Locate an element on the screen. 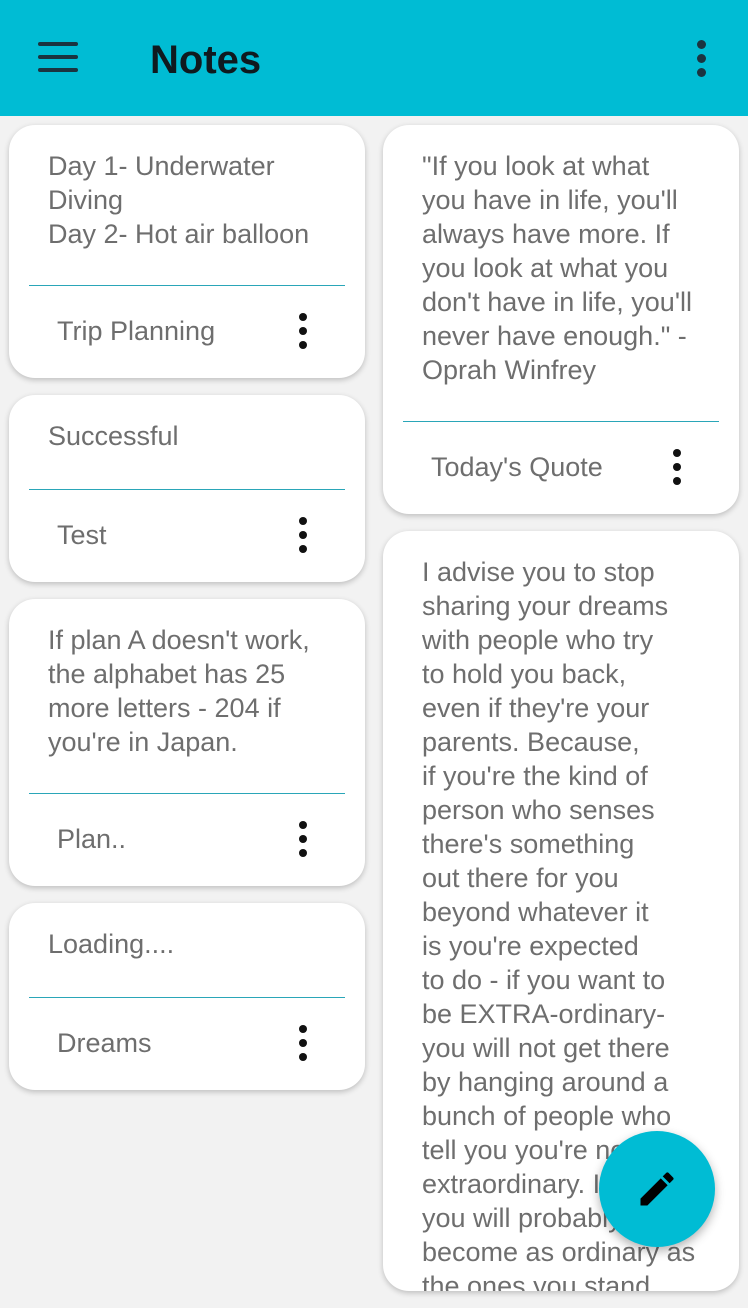  note-body: Successful is located at coordinates (113, 436).